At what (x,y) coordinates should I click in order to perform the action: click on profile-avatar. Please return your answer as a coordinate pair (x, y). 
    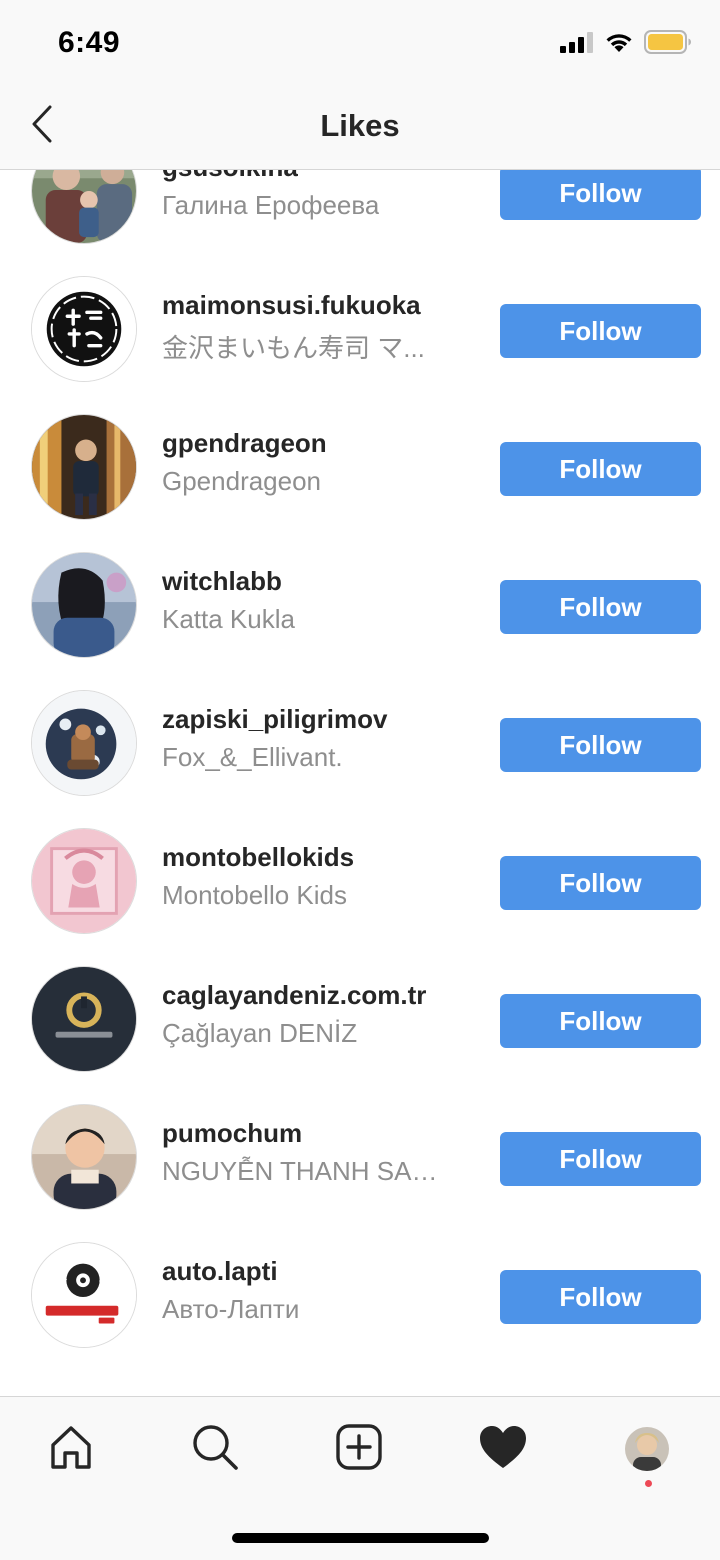
    Looking at the image, I should click on (647, 1449).